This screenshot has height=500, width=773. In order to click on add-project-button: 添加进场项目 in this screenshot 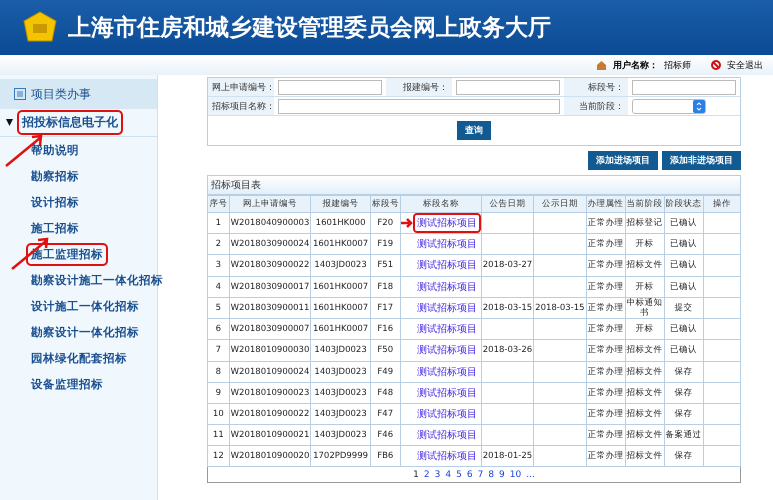, I will do `click(623, 160)`.